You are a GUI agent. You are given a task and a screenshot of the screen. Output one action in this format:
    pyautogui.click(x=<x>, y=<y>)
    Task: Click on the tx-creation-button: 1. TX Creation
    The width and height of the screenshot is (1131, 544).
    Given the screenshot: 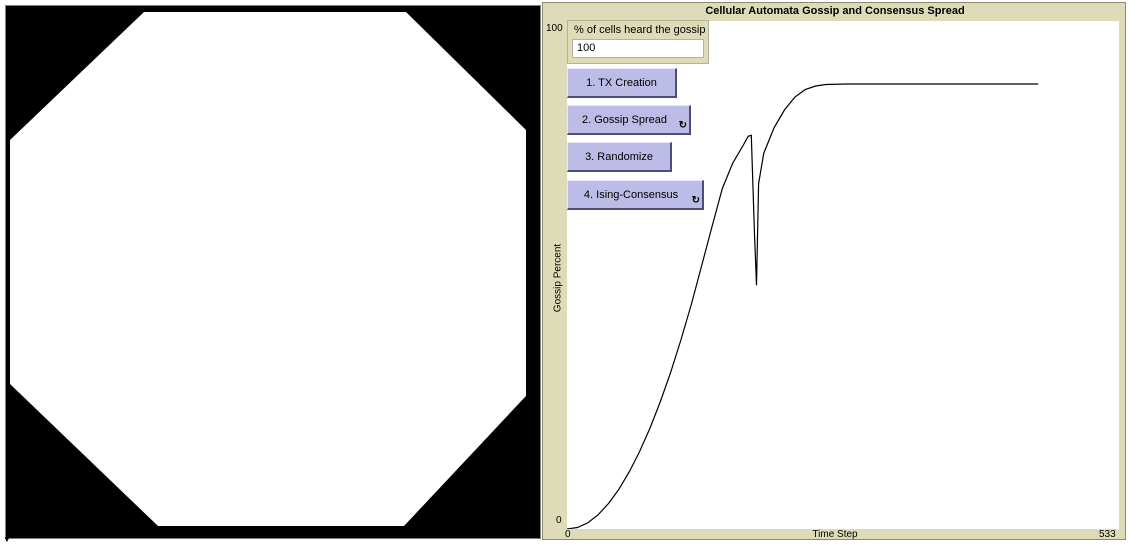 What is the action you would take?
    pyautogui.click(x=622, y=83)
    